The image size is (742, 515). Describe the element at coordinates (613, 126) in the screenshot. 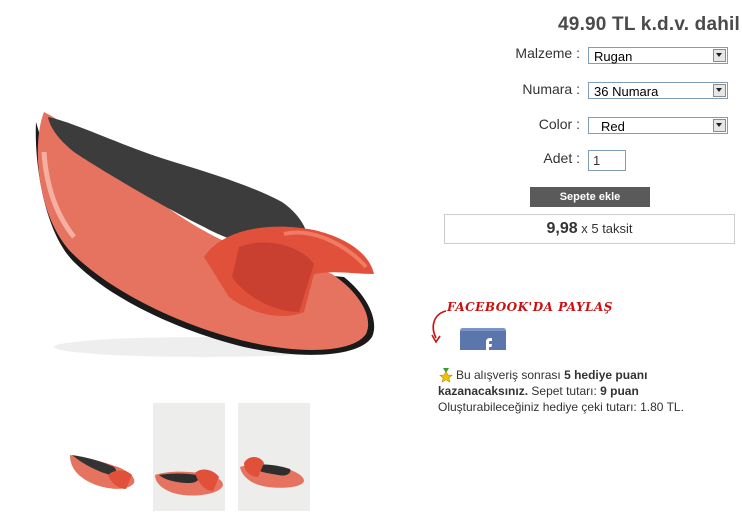

I see `color-select-value: Red` at that location.